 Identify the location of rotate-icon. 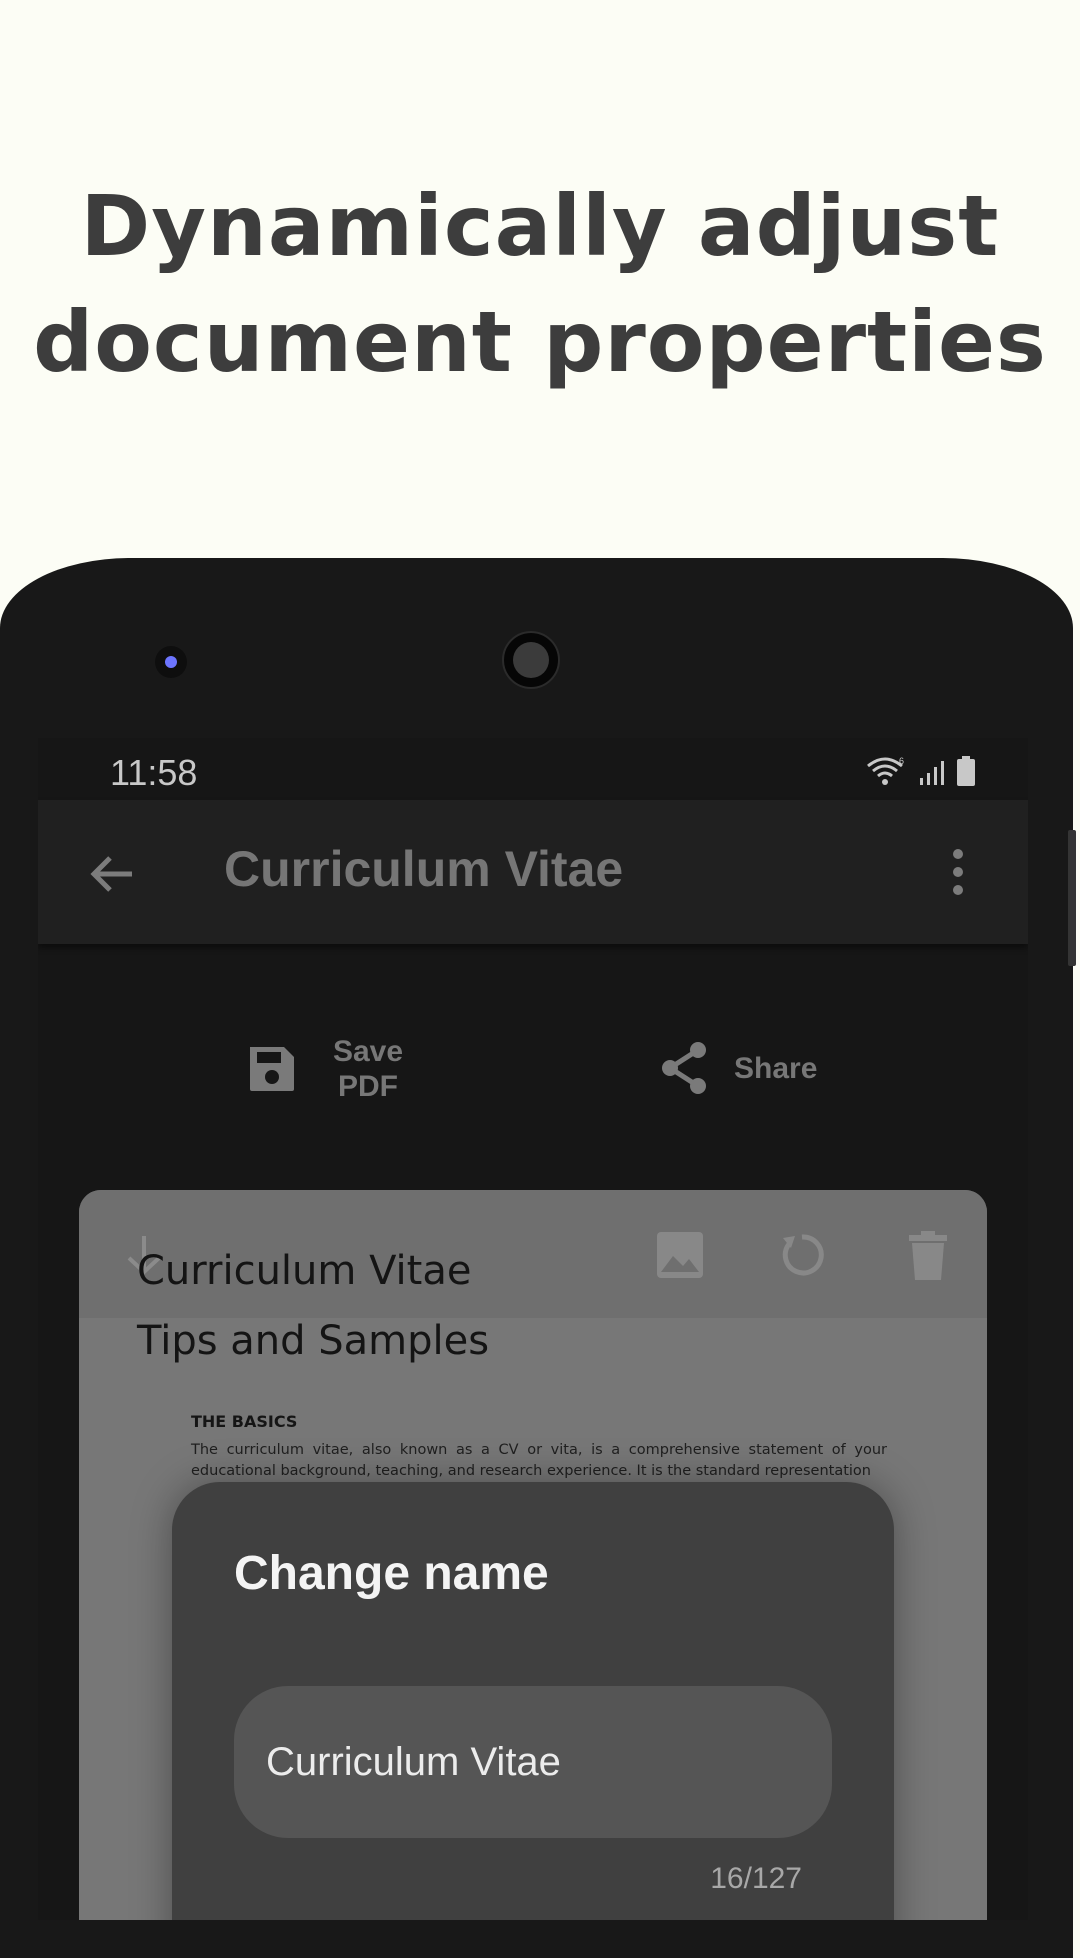
(802, 1255).